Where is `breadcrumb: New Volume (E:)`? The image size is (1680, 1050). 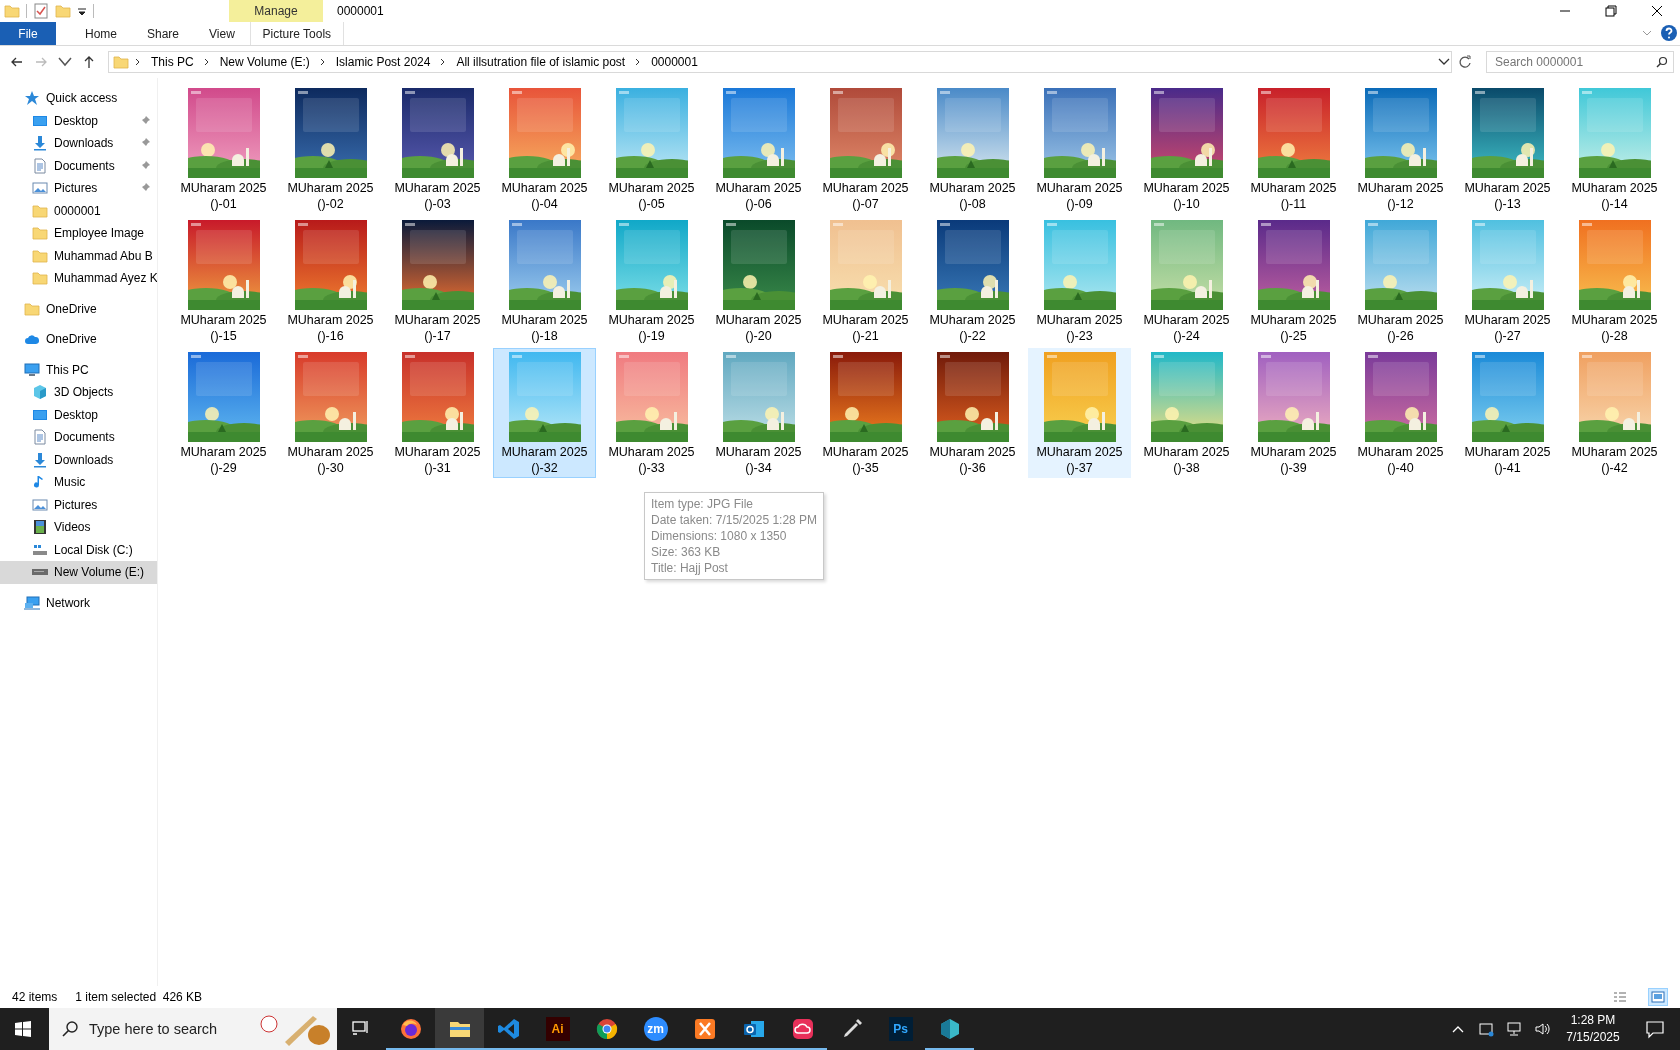 breadcrumb: New Volume (E:) is located at coordinates (264, 62).